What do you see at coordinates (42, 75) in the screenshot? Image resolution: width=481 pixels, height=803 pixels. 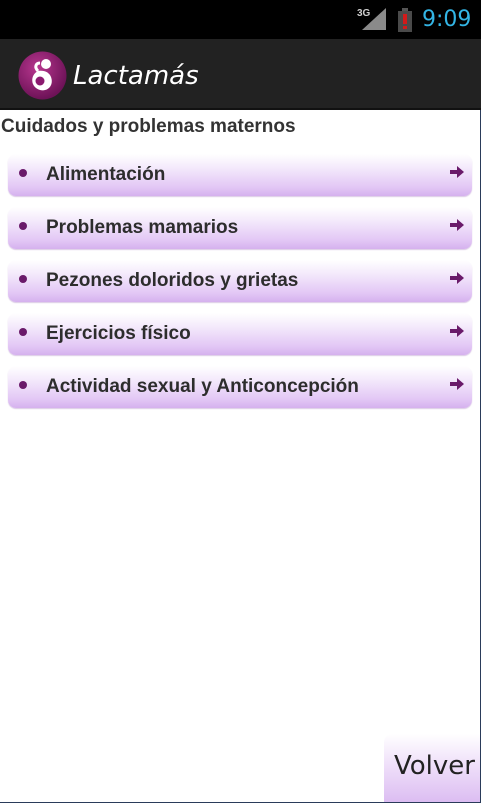 I see `mother-baby-logo-icon` at bounding box center [42, 75].